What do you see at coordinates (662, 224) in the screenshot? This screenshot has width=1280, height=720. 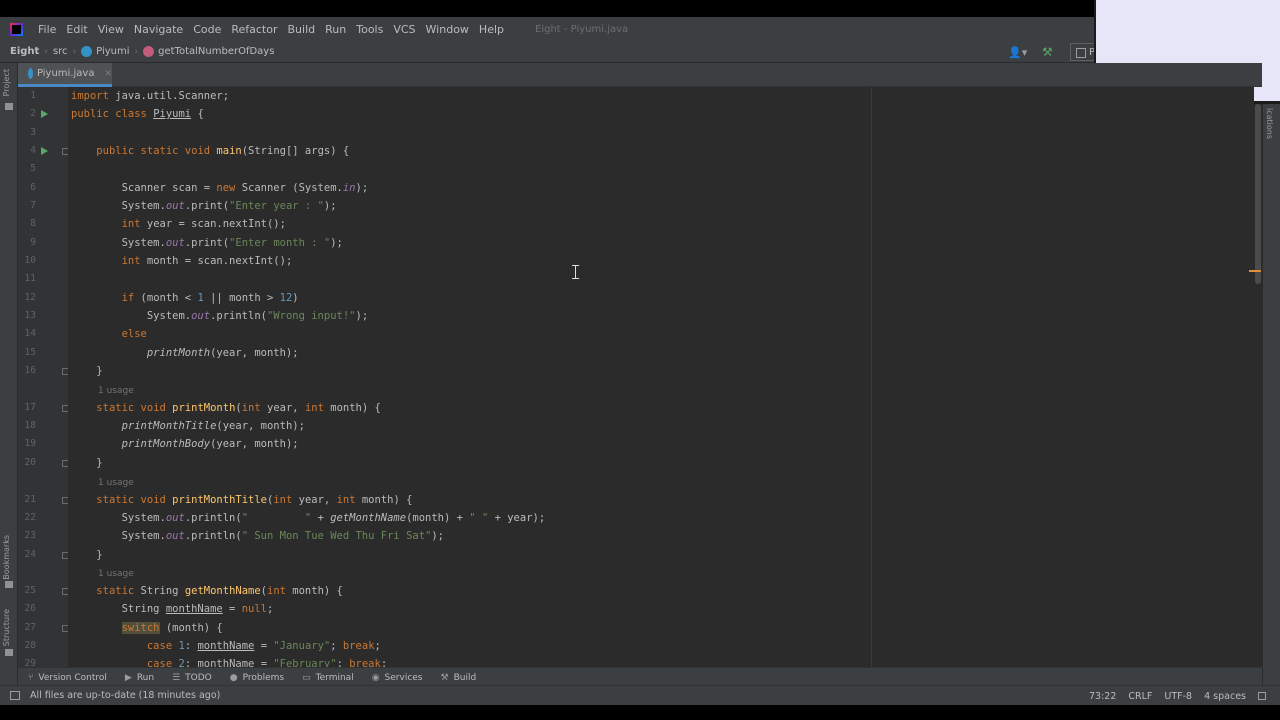 I see `code-line: int year = scan.nextInt();` at bounding box center [662, 224].